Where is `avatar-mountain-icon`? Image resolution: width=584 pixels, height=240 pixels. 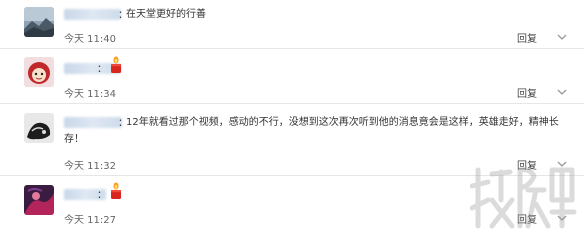
avatar-mountain-icon is located at coordinates (39, 22).